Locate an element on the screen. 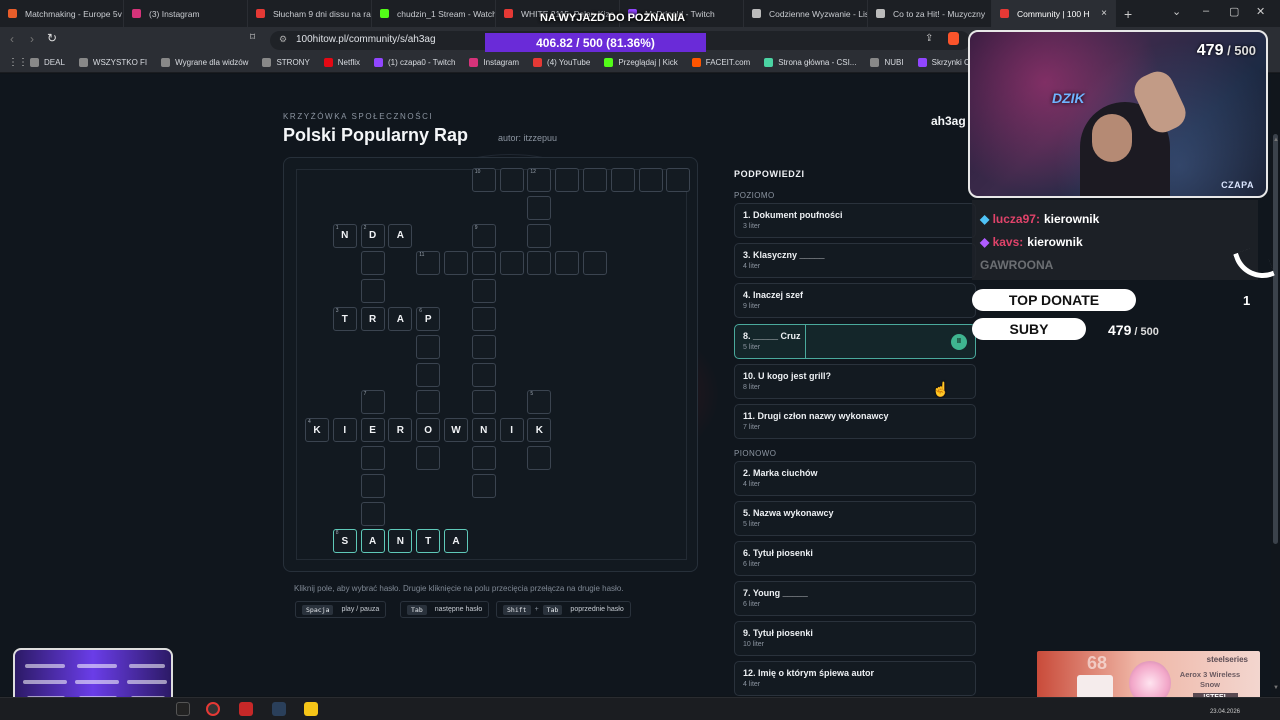 Image resolution: width=1280 pixels, height=720 pixels. tab-list-icon: ⌄ is located at coordinates (1176, 11).